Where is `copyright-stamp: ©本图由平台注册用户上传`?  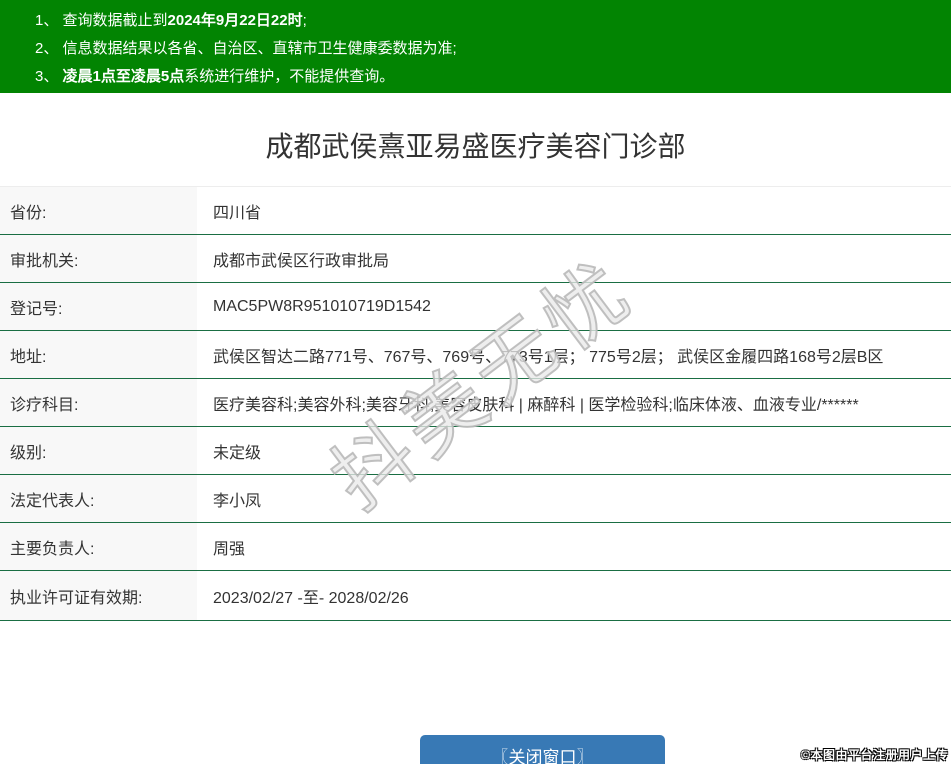
copyright-stamp: ©本图由平台注册用户上传 is located at coordinates (874, 755).